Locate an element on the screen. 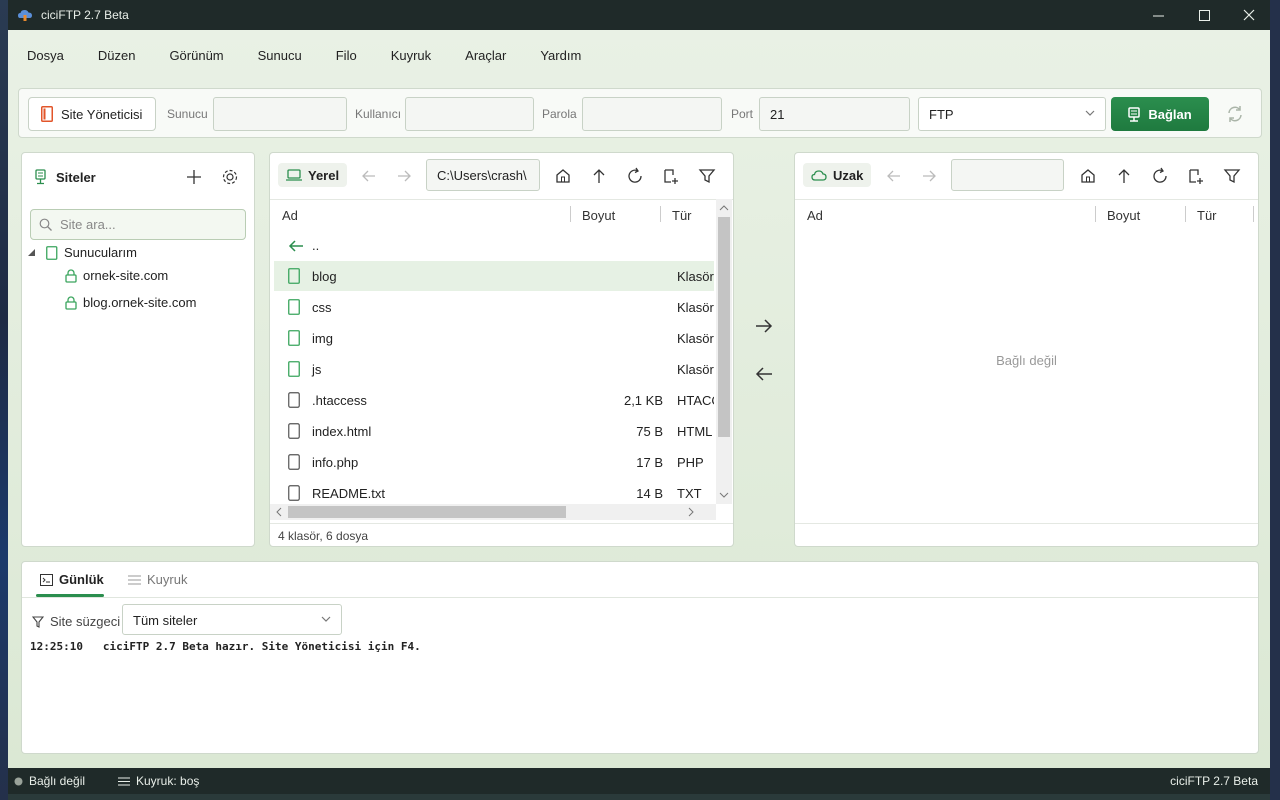 The height and width of the screenshot is (800, 1280). site-manager-button: Site Yöneticisi is located at coordinates (92, 114).